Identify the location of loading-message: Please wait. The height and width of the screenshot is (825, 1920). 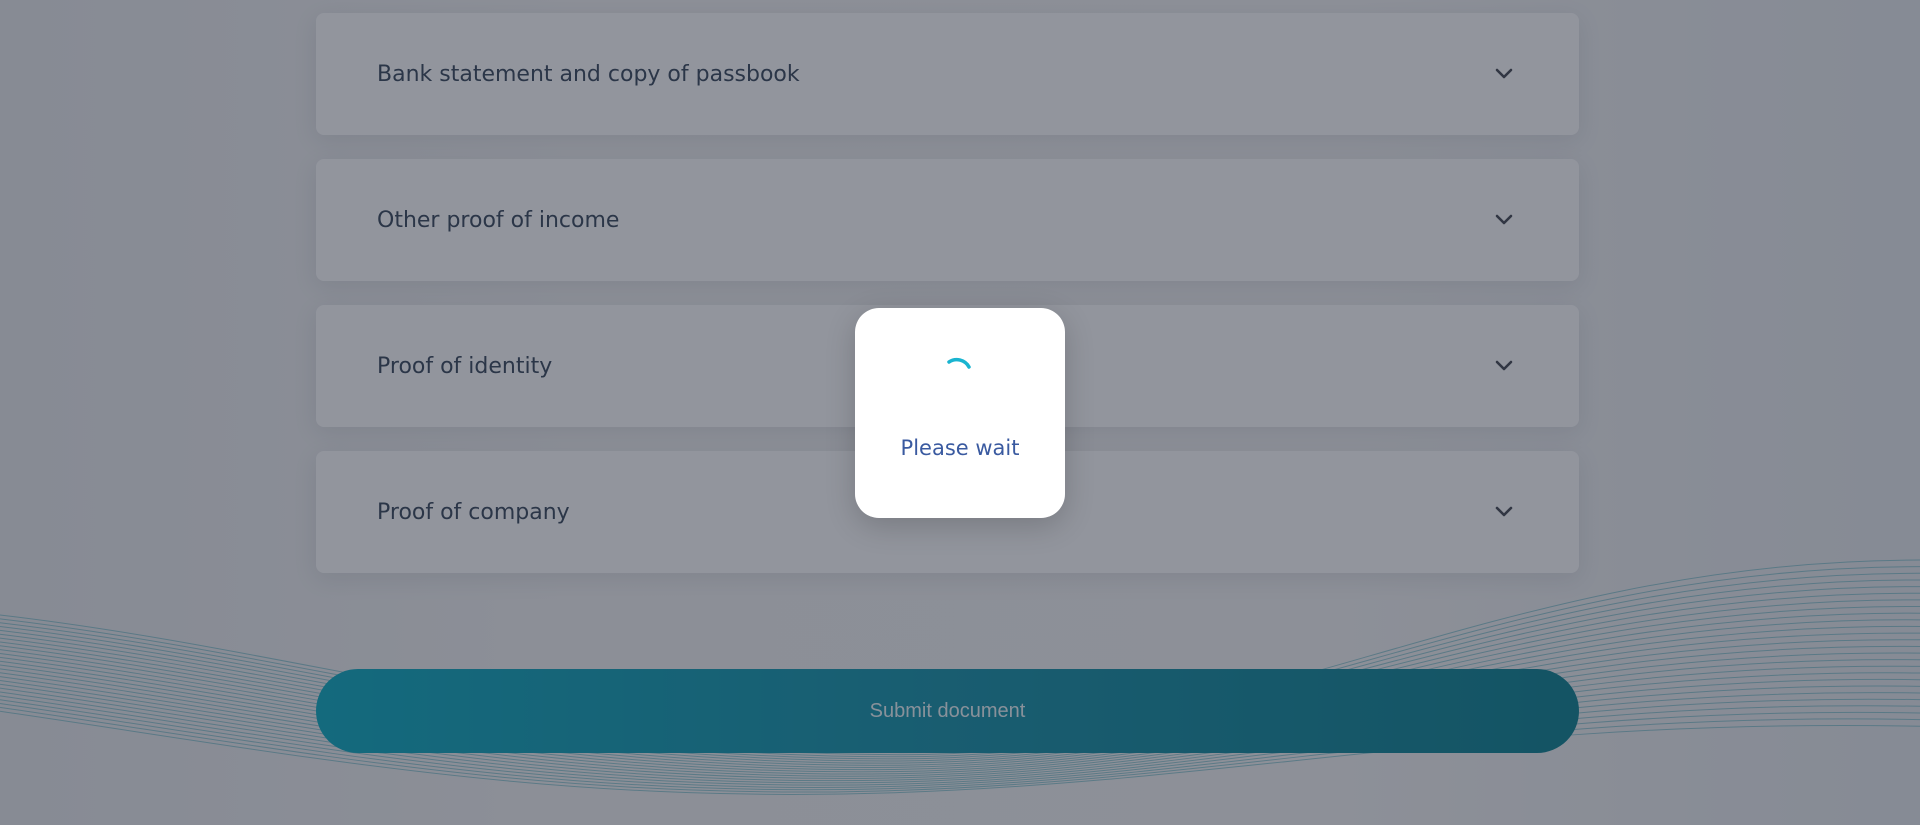
(960, 448).